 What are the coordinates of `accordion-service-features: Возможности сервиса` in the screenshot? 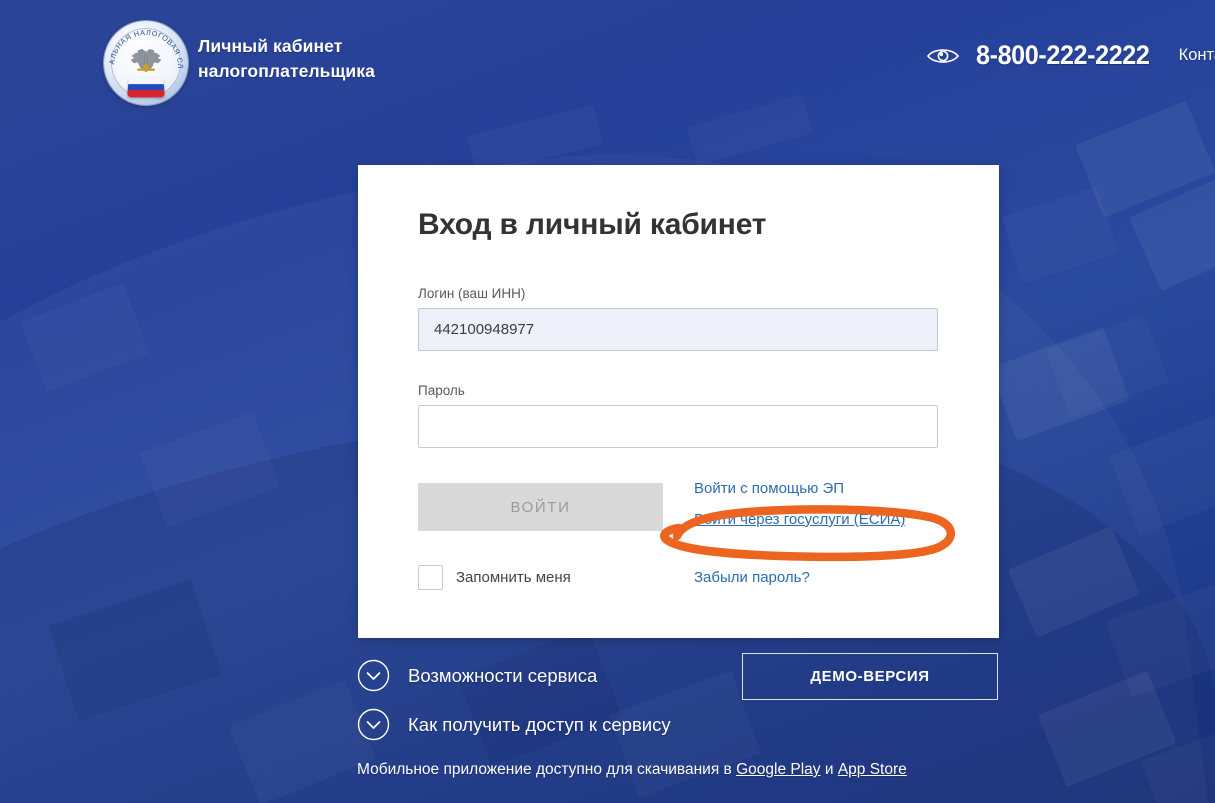 It's located at (477, 675).